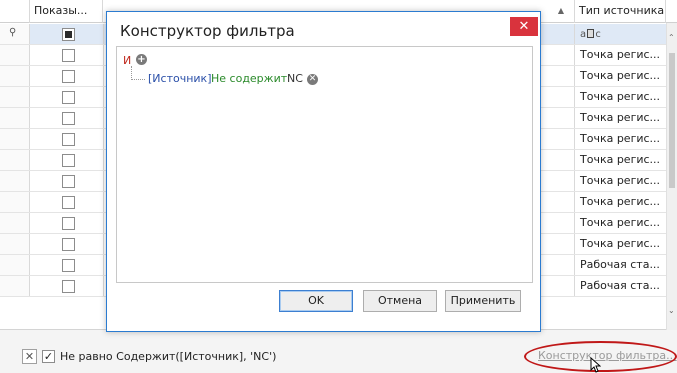 The image size is (677, 373). I want to click on clear-filter-button: ✕, so click(29, 356).